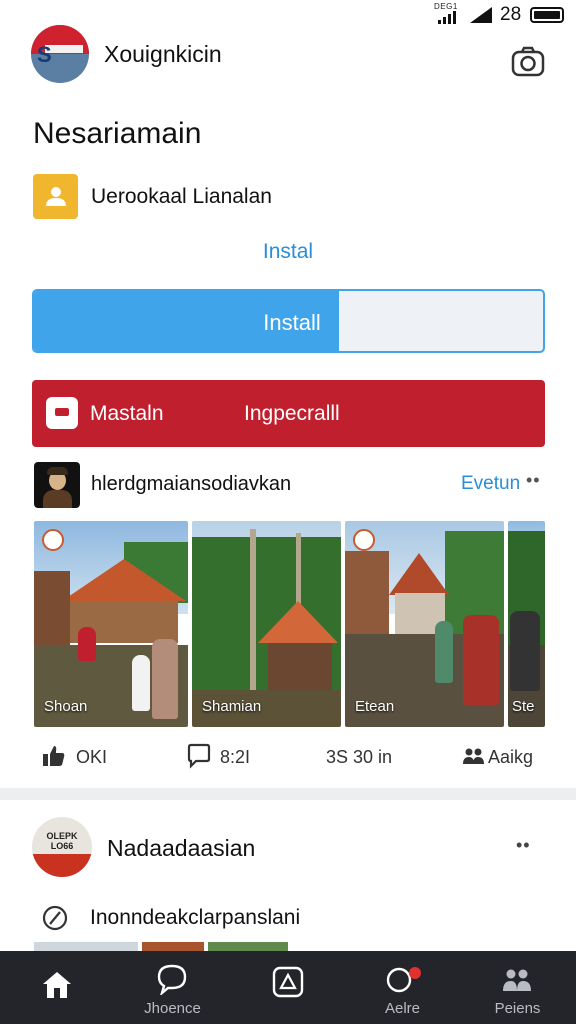 The height and width of the screenshot is (1024, 576). What do you see at coordinates (288, 757) in the screenshot?
I see `post-action-row: OKI 8:2I 3S 30 in Aaikg` at bounding box center [288, 757].